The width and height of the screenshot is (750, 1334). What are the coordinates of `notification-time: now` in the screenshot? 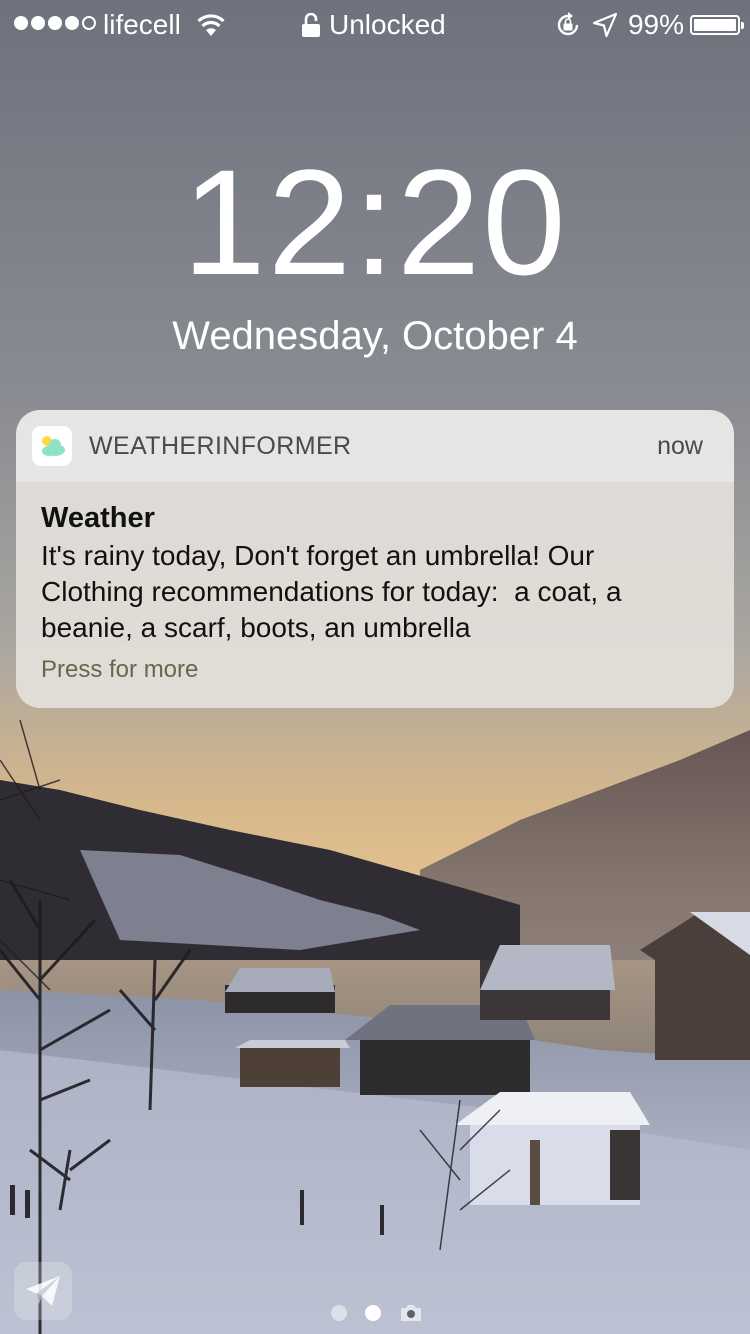 It's located at (680, 446).